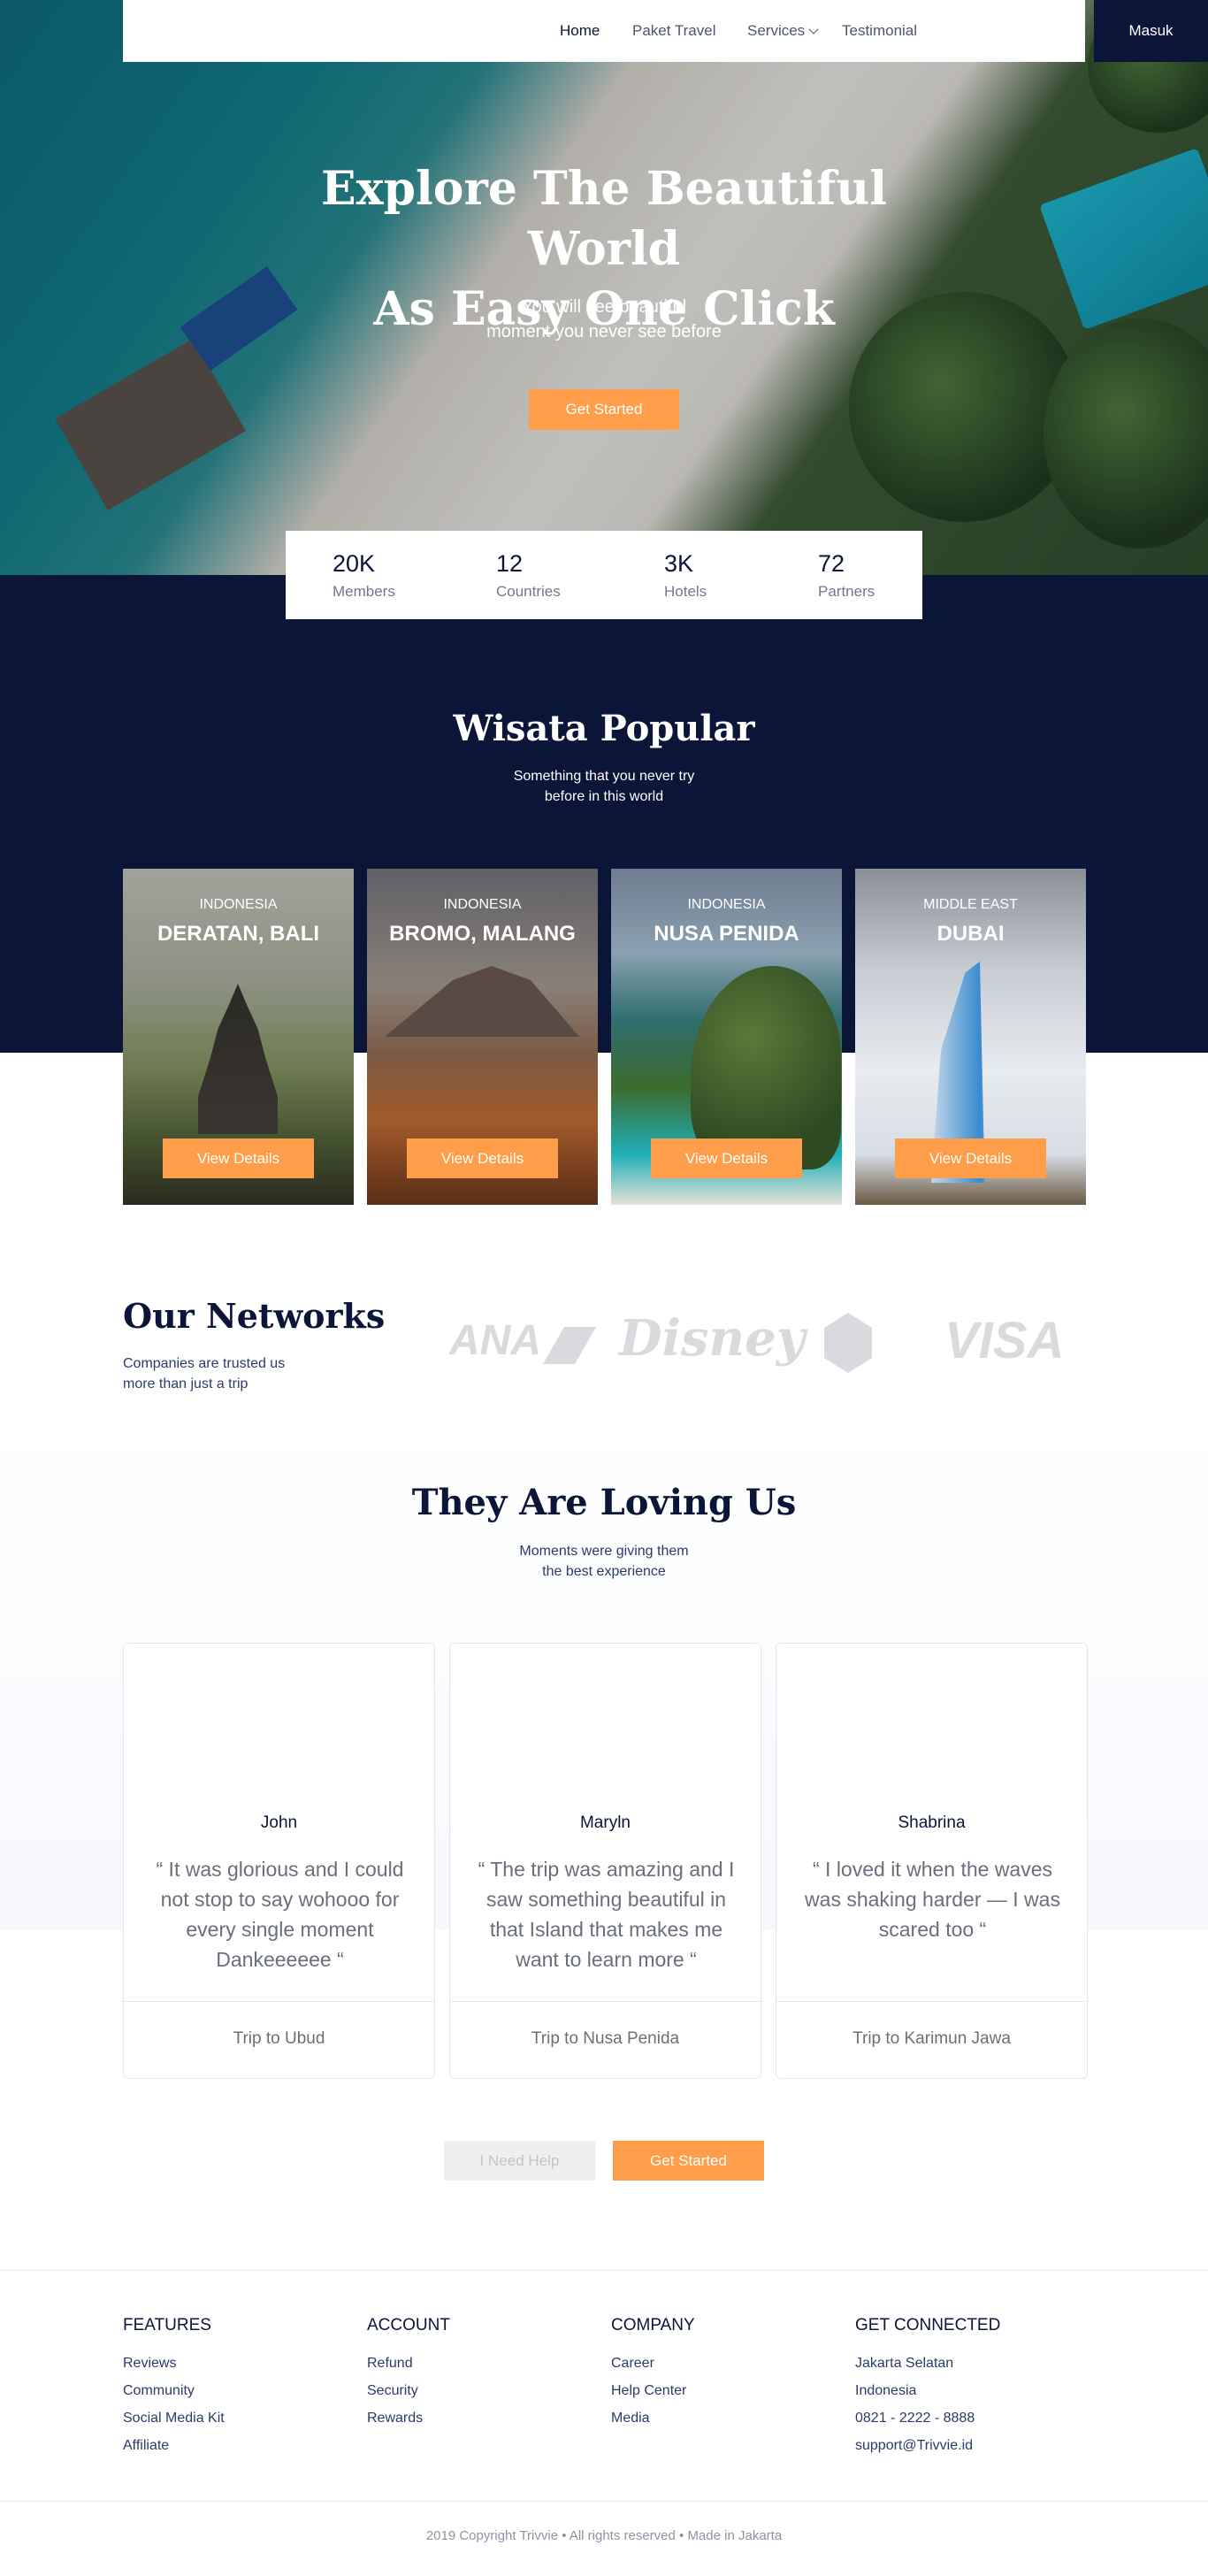 The height and width of the screenshot is (2576, 1208). I want to click on popular-title: Wisata Popular, so click(604, 728).